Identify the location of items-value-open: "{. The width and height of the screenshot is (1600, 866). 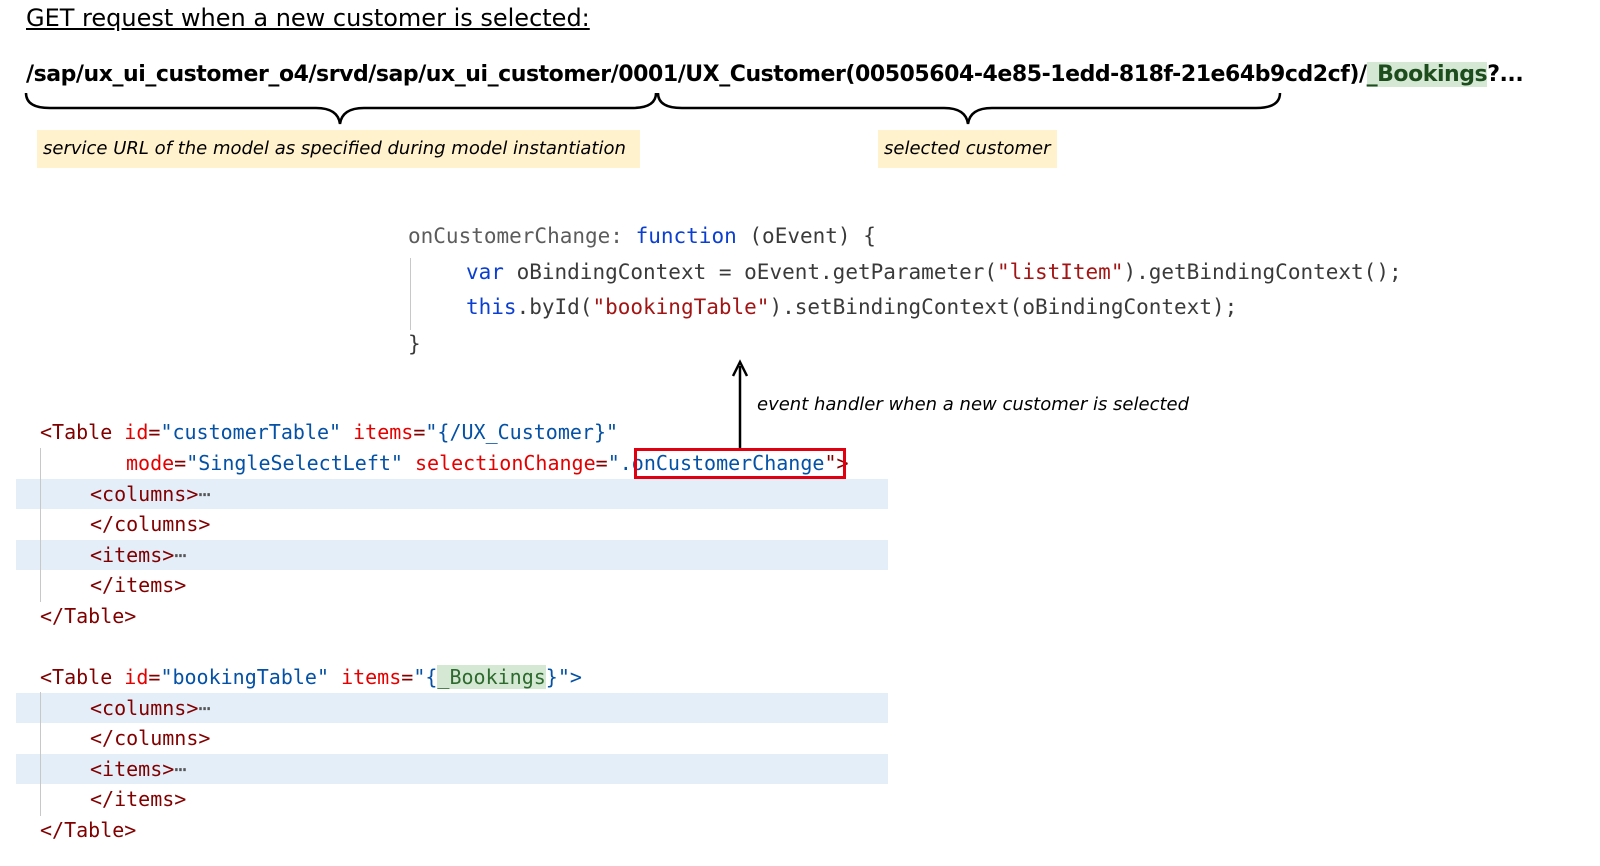
(425, 677).